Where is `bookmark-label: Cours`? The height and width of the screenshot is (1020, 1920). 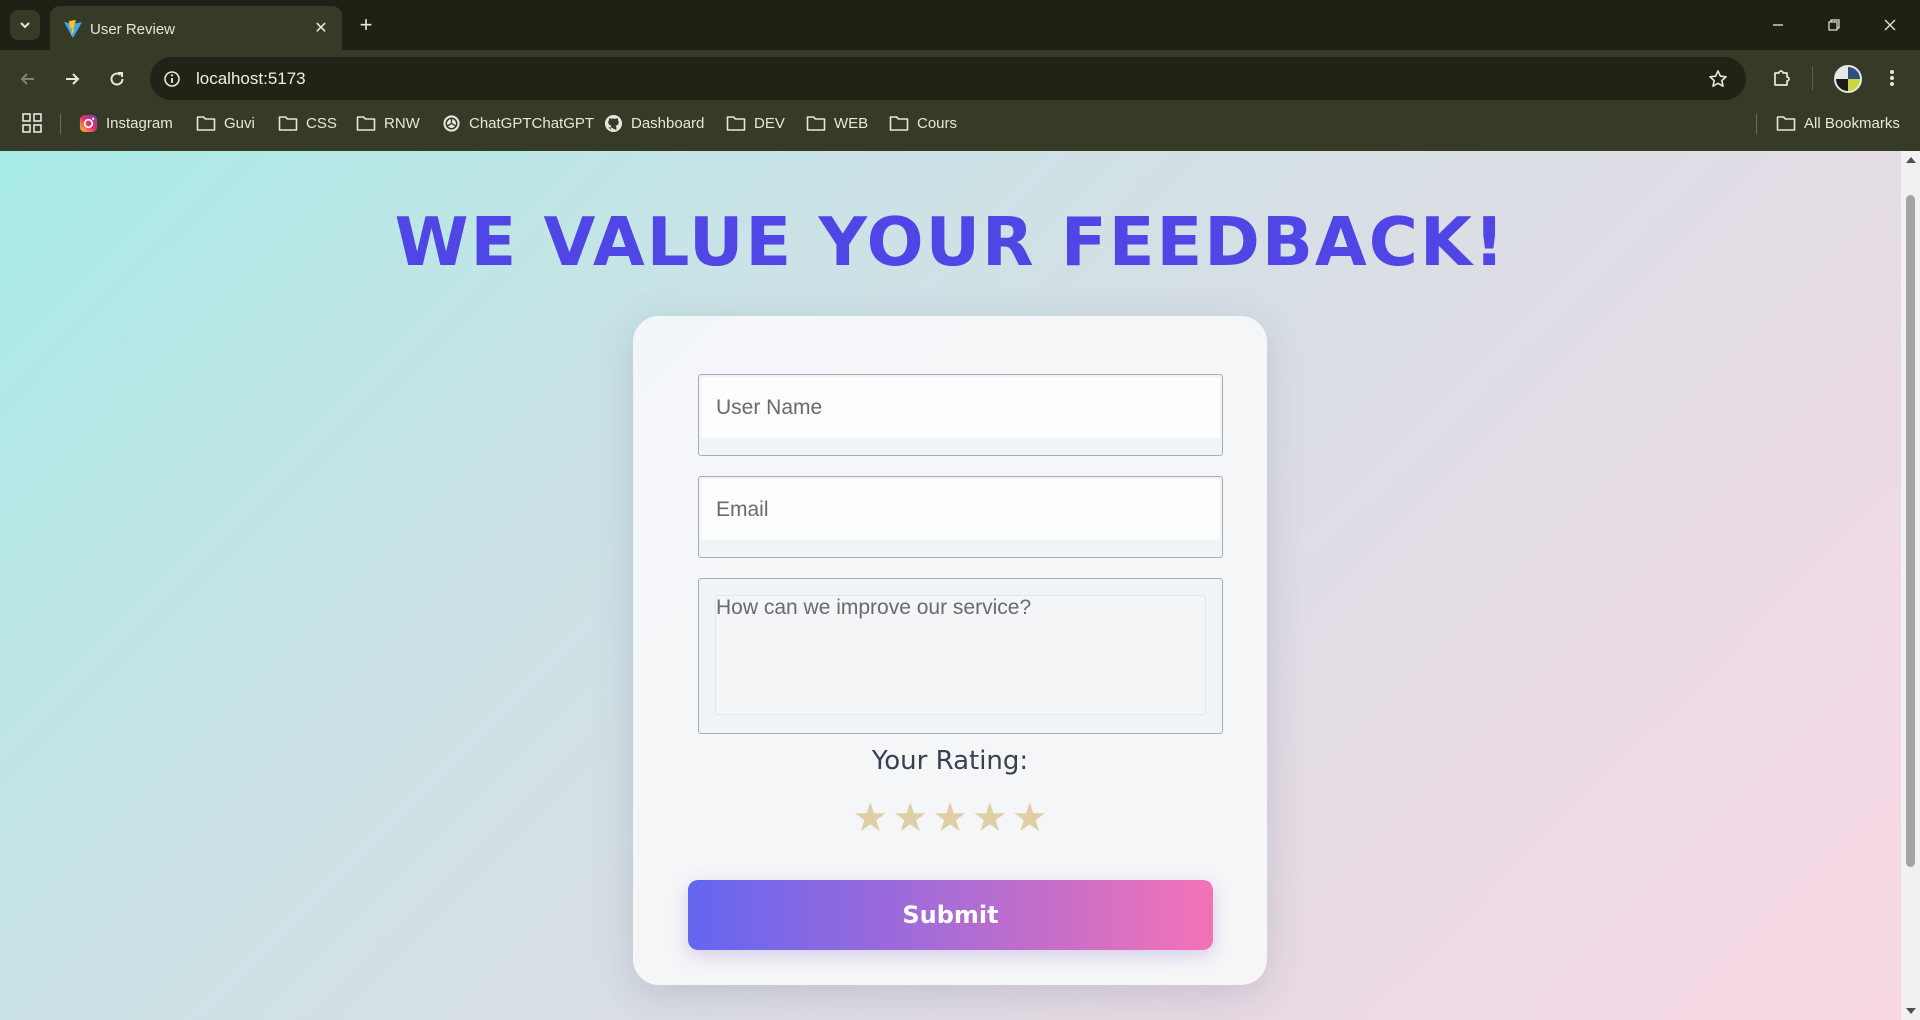 bookmark-label: Cours is located at coordinates (937, 123).